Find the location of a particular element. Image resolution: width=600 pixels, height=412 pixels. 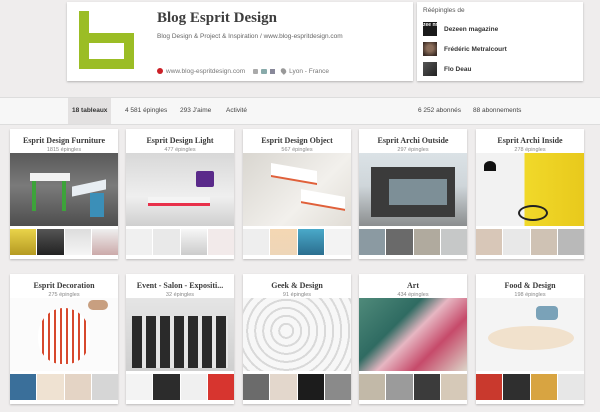

board-card: Geek & Design 91 épingles is located at coordinates (297, 339).